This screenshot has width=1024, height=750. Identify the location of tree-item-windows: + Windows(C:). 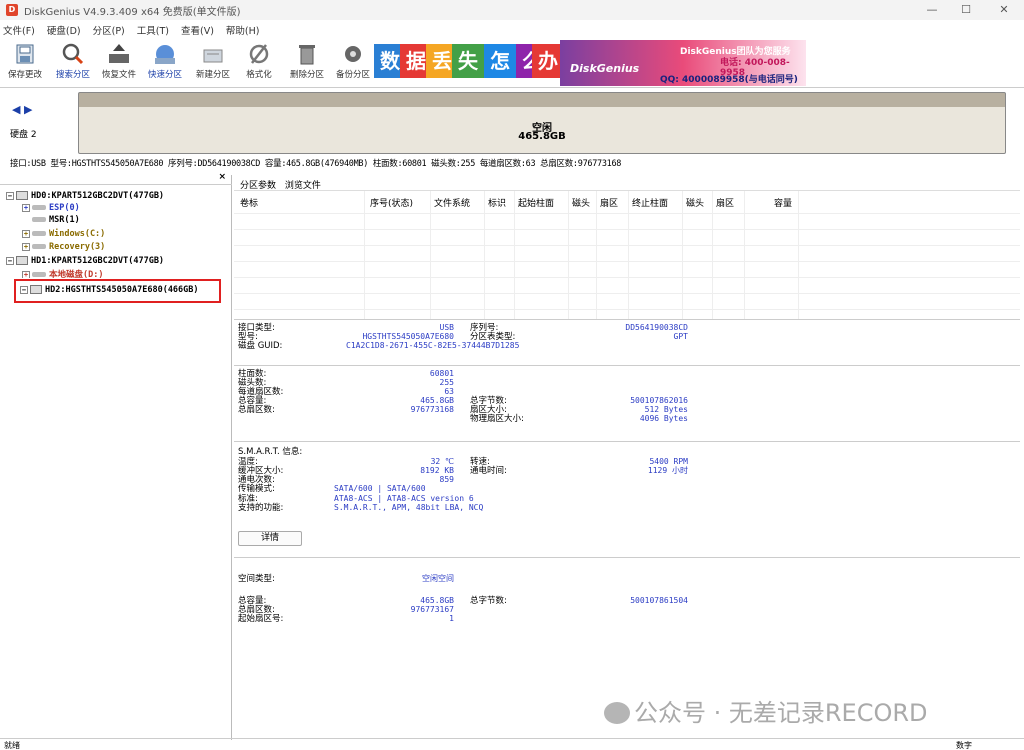
(63, 234).